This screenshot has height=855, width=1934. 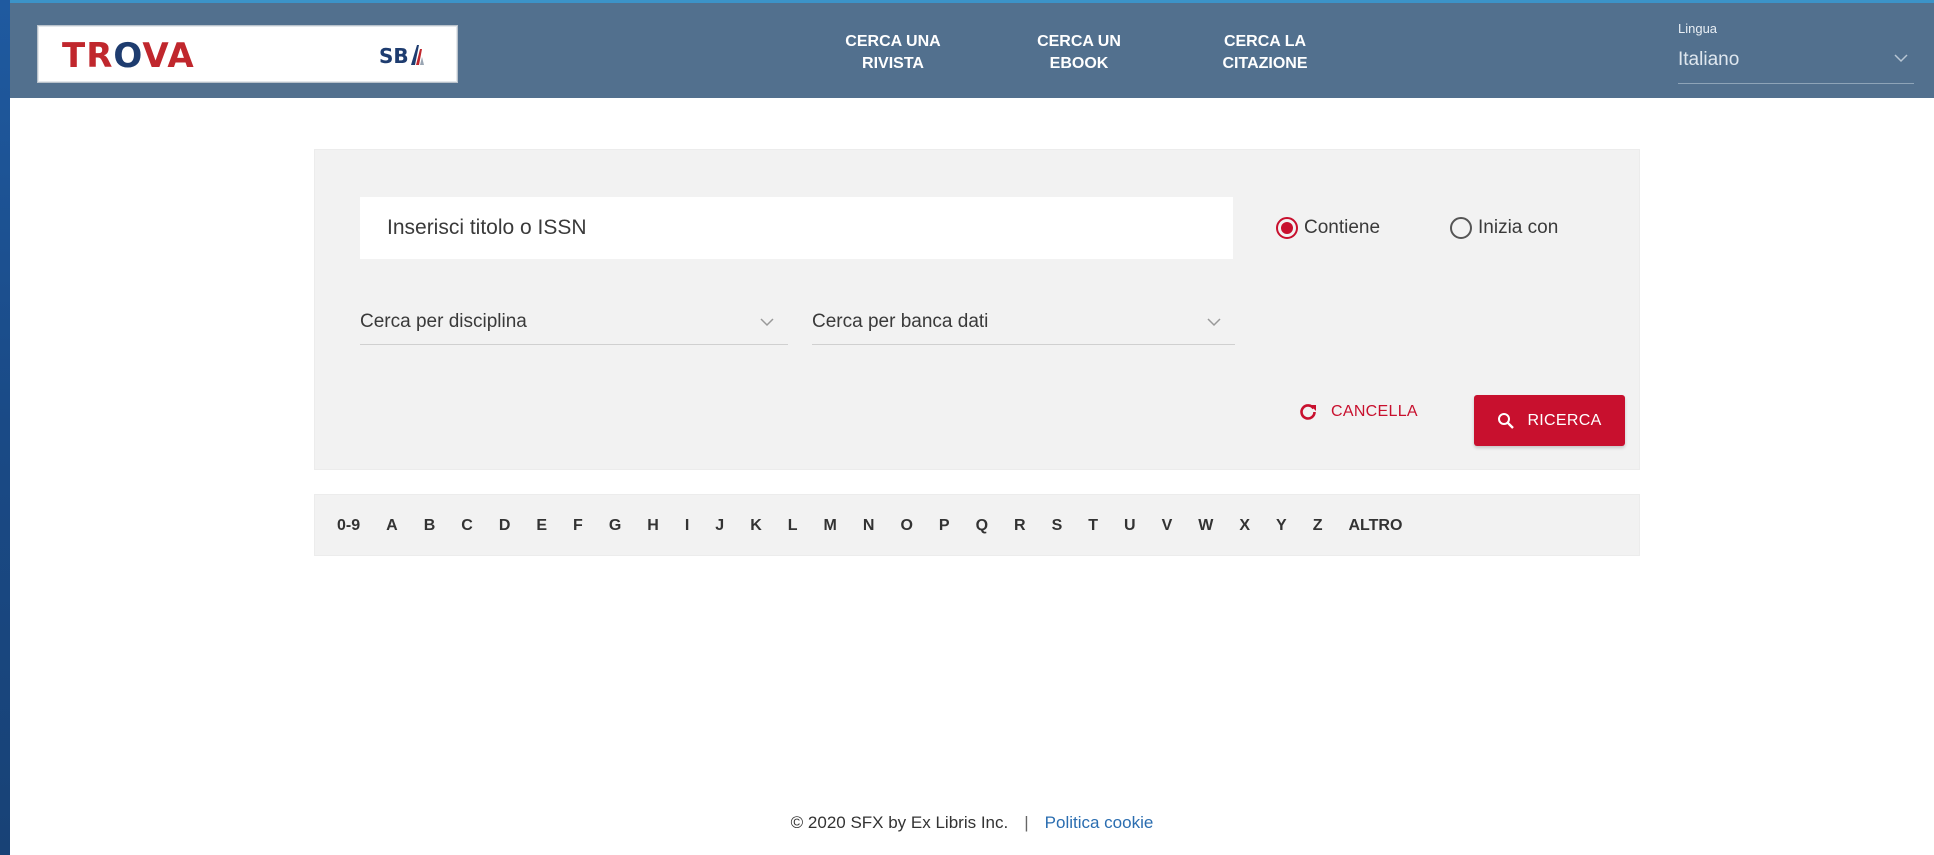 What do you see at coordinates (1130, 526) in the screenshot?
I see `alphabet-item: U` at bounding box center [1130, 526].